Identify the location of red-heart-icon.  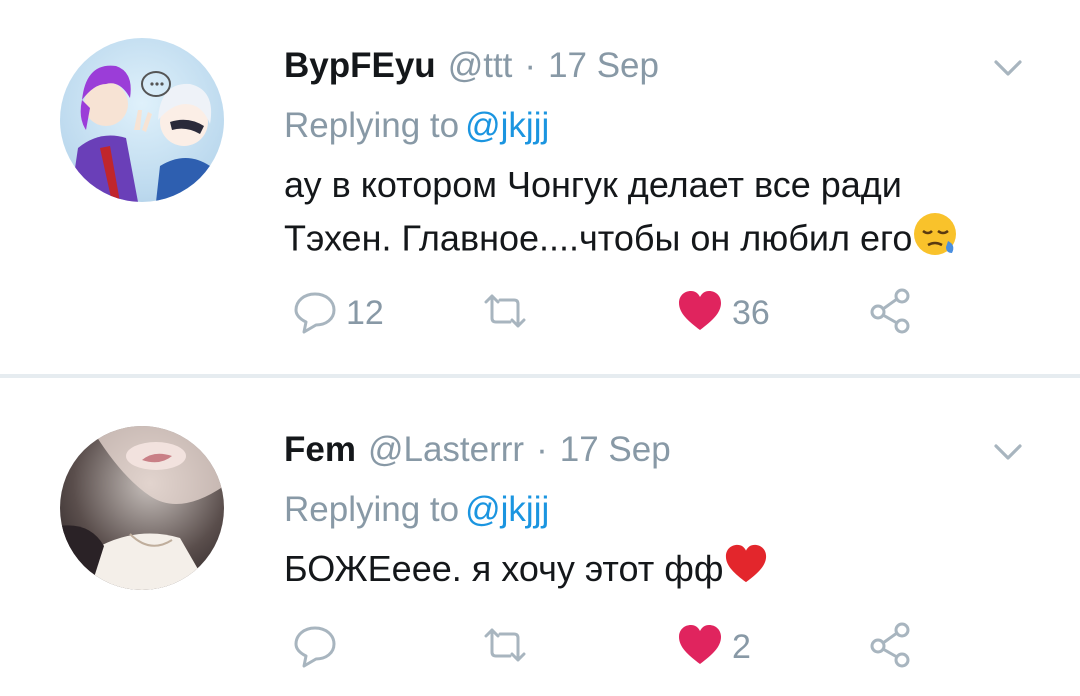
(746, 571).